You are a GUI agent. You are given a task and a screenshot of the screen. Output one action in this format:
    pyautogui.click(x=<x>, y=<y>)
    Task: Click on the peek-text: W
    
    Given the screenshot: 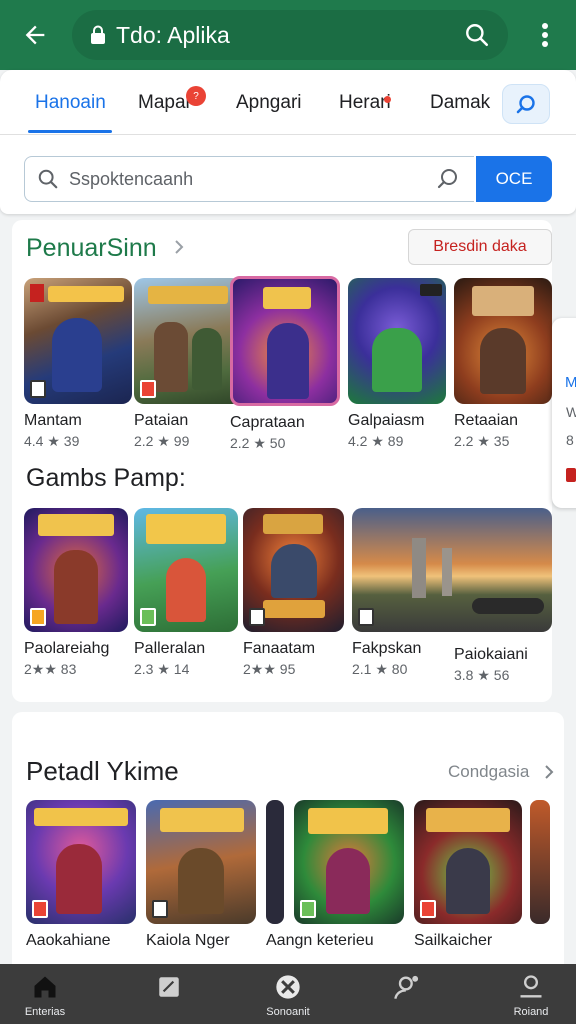 What is the action you would take?
    pyautogui.click(x=571, y=412)
    